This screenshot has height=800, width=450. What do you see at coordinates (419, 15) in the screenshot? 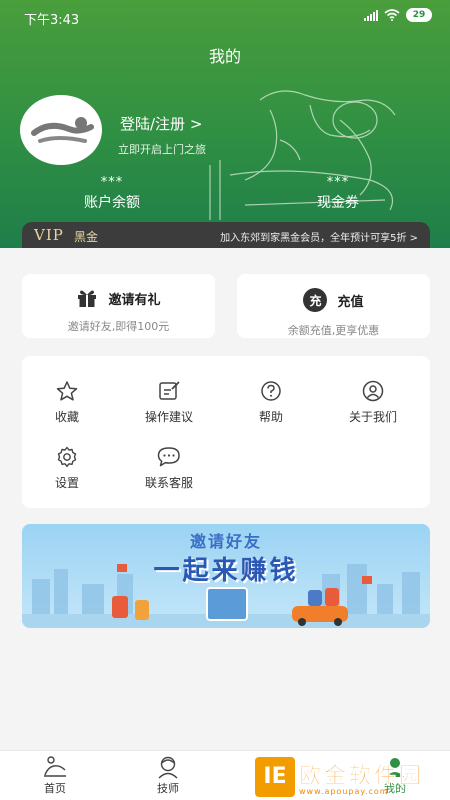
I see `battery-indicator: 29` at bounding box center [419, 15].